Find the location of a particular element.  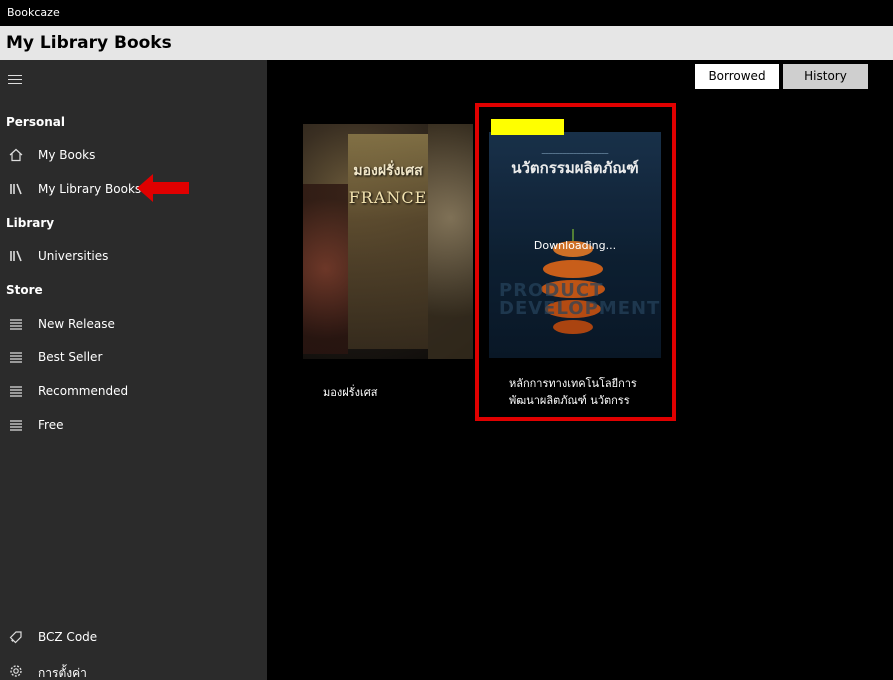

section-header-personal: Personal is located at coordinates (35, 122).